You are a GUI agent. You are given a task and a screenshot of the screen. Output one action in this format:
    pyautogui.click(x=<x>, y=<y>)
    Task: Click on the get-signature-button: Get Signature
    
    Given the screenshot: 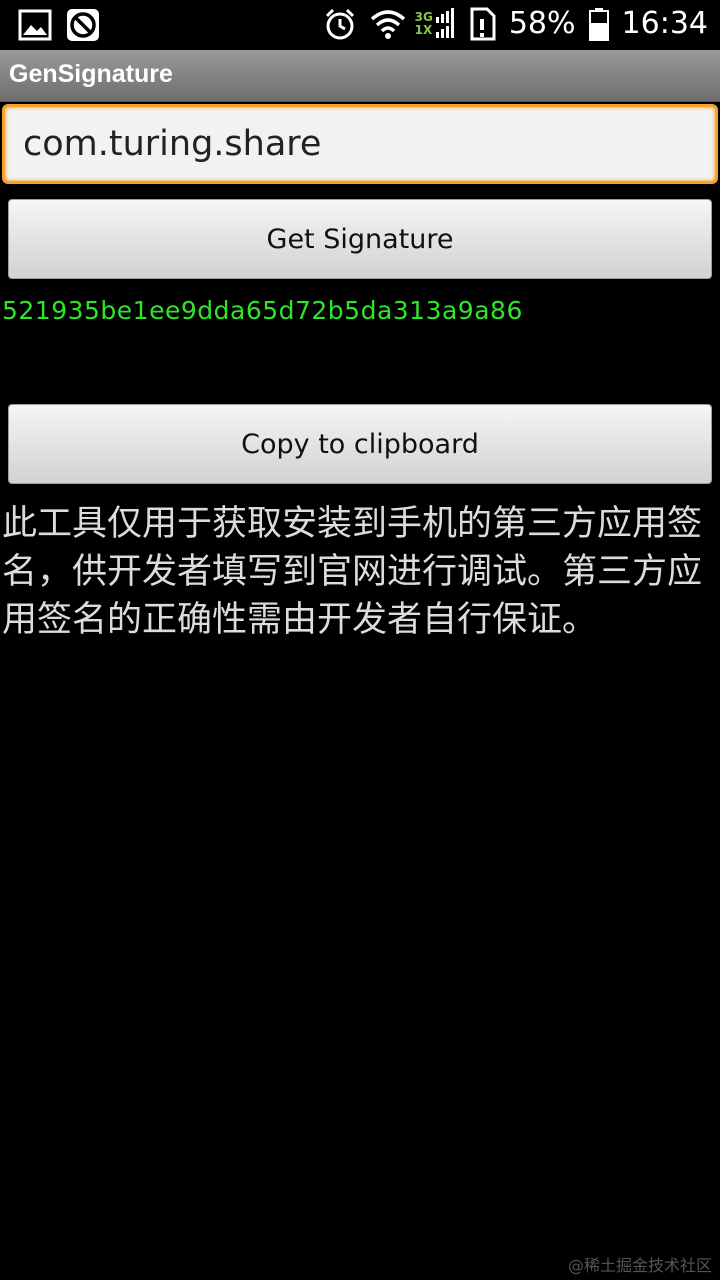 What is the action you would take?
    pyautogui.click(x=360, y=239)
    